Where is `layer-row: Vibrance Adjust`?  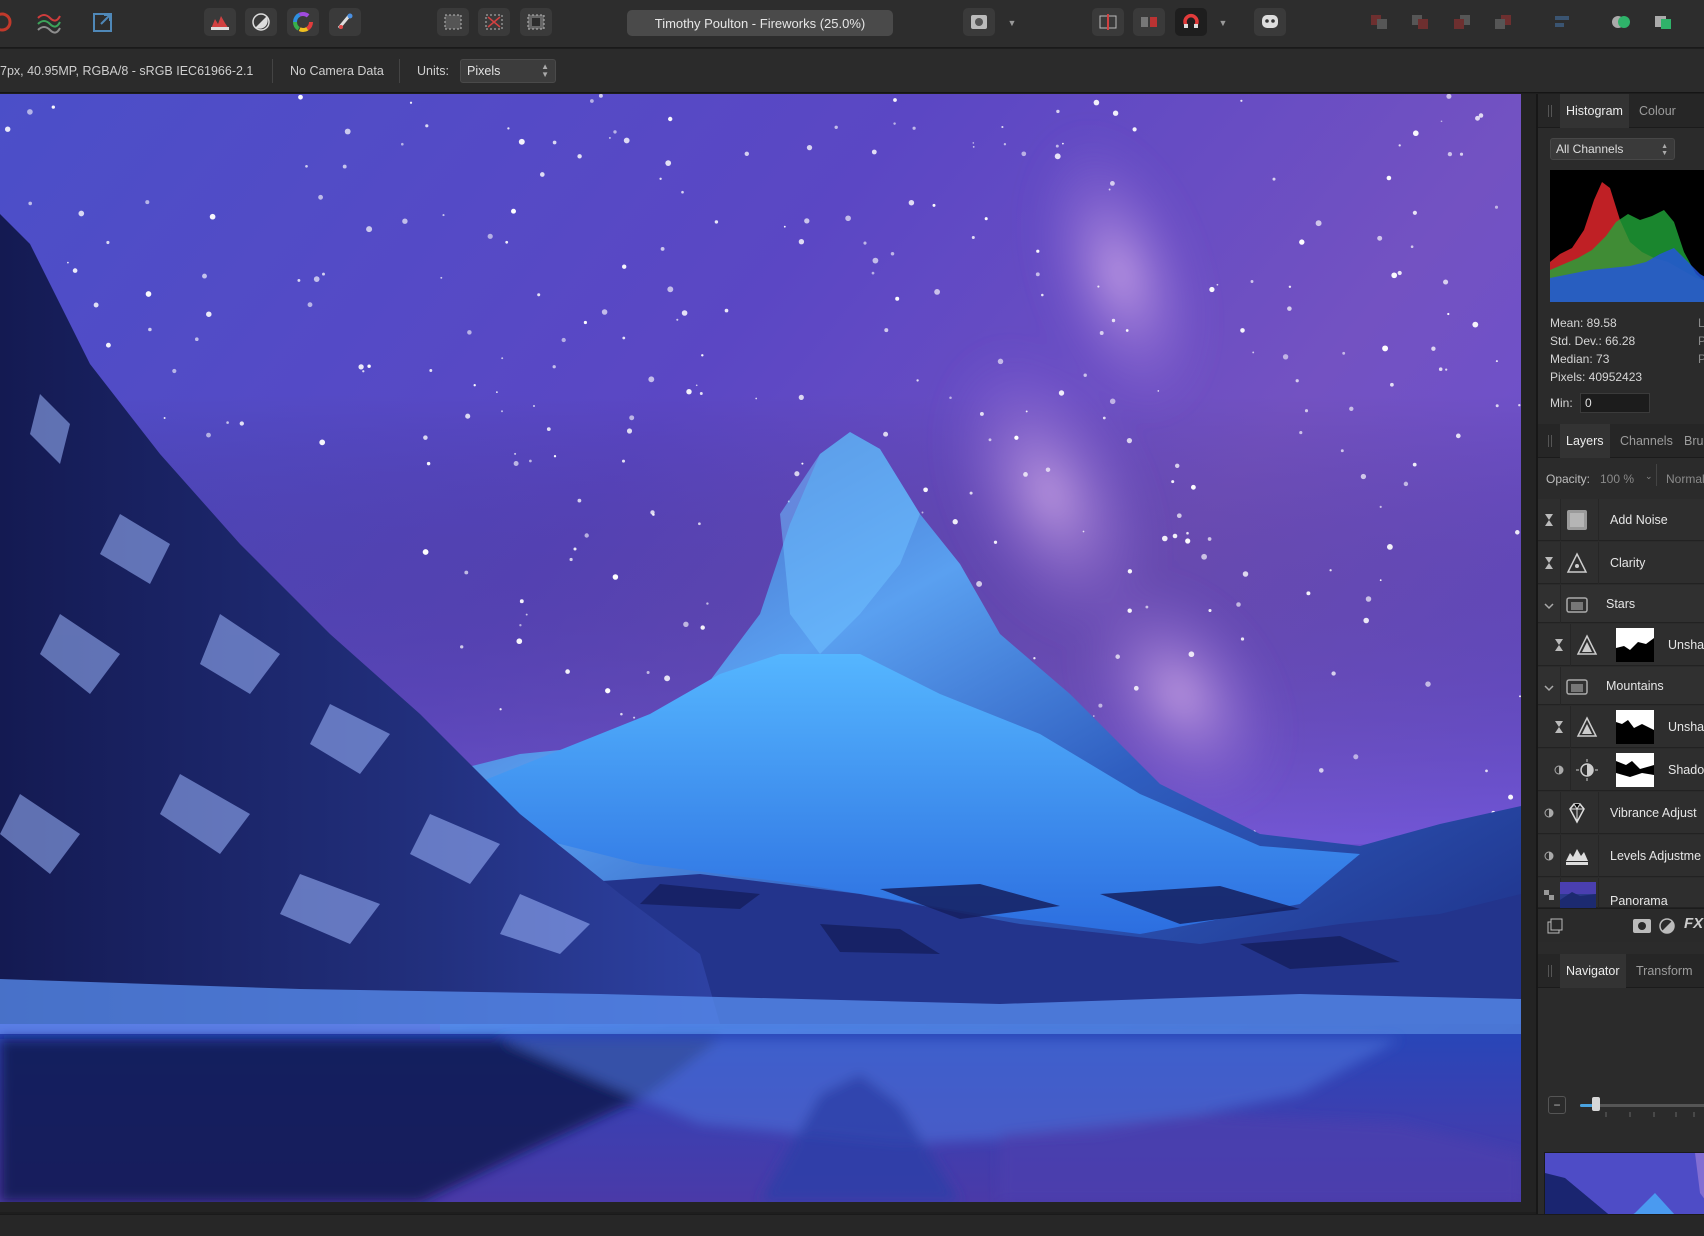
layer-row: Vibrance Adjust is located at coordinates (1621, 813).